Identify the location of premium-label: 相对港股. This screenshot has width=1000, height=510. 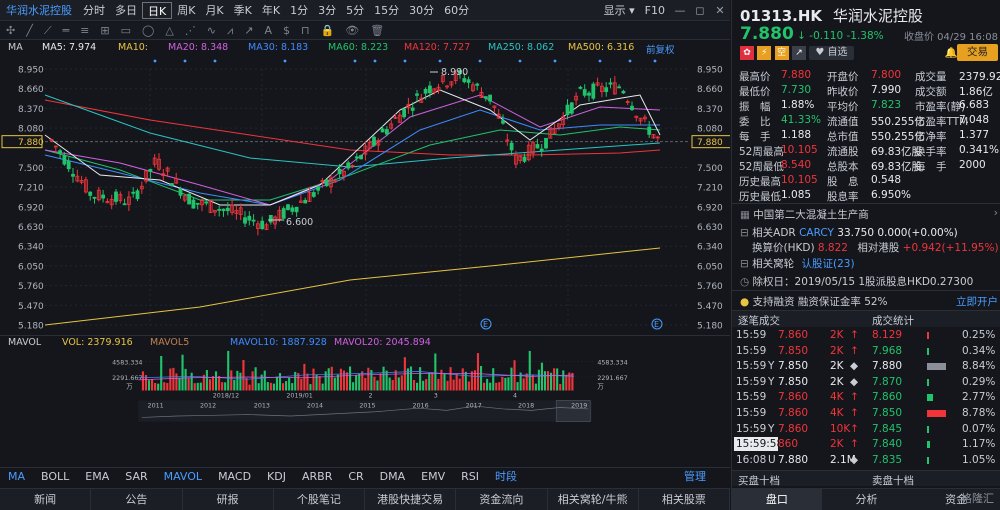
(878, 248).